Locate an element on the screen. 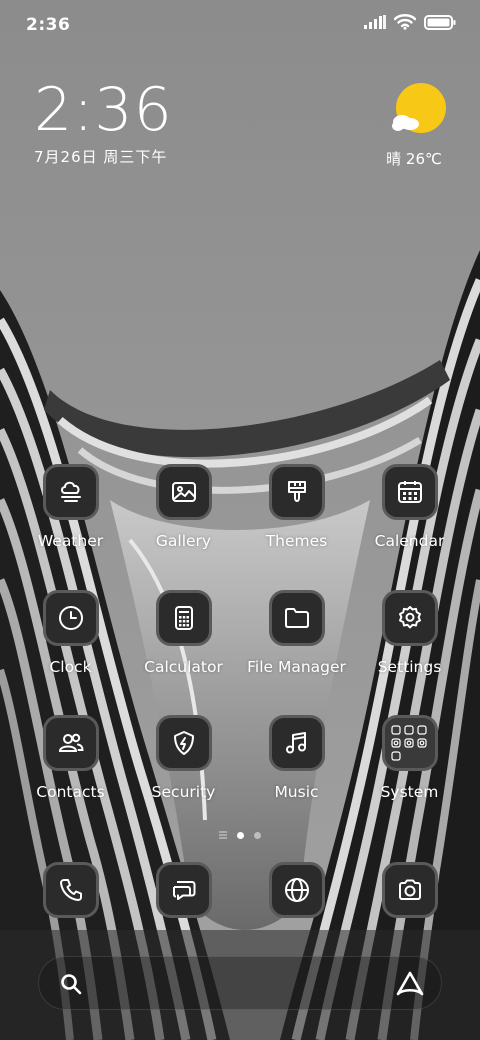 This screenshot has height=1040, width=480. dock-phone is located at coordinates (70, 890).